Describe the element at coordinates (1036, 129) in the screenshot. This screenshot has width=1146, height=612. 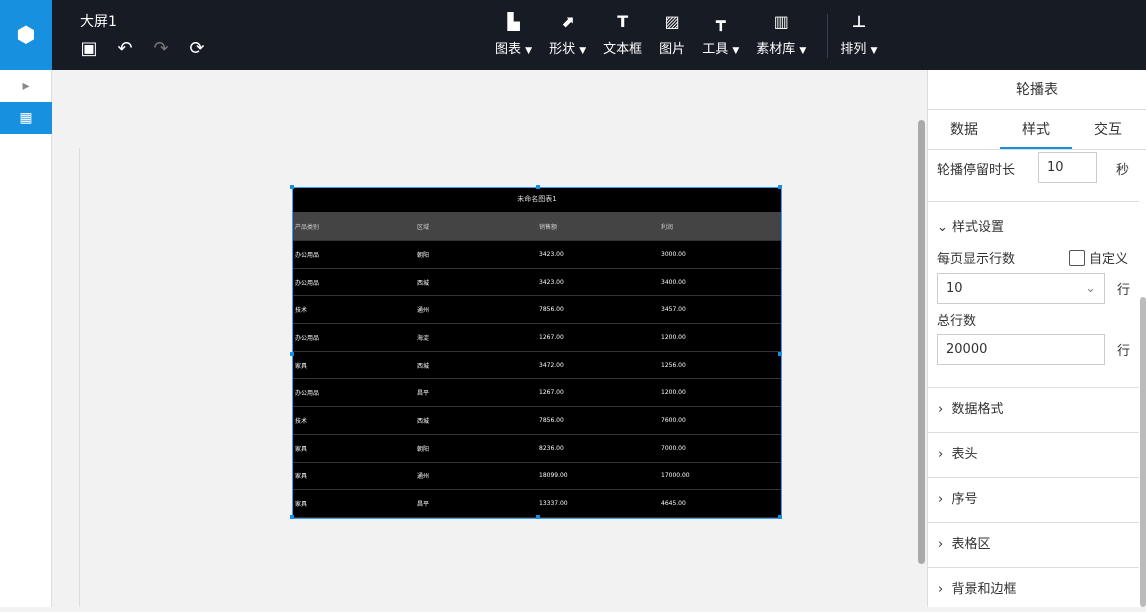
I see `tab-style: 样式` at that location.